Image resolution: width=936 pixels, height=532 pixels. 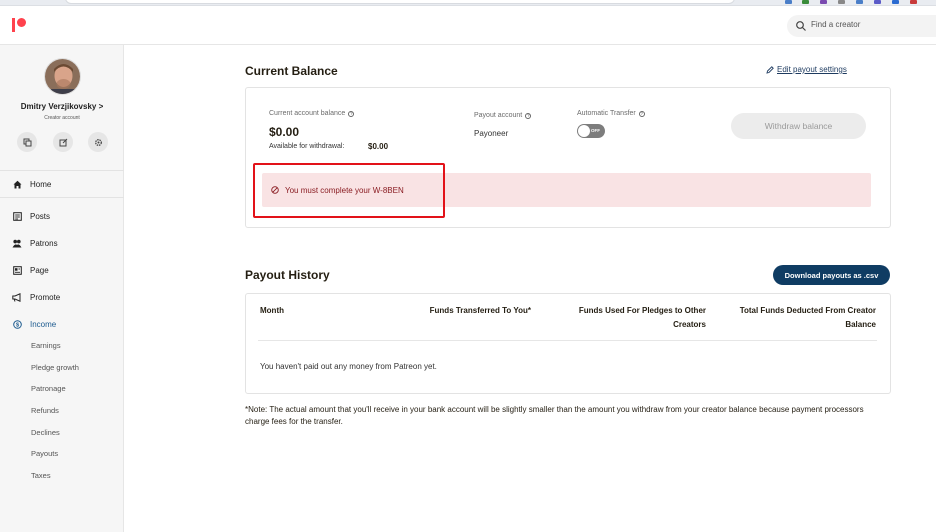 I want to click on patreon-logo-icon, so click(x=19, y=25).